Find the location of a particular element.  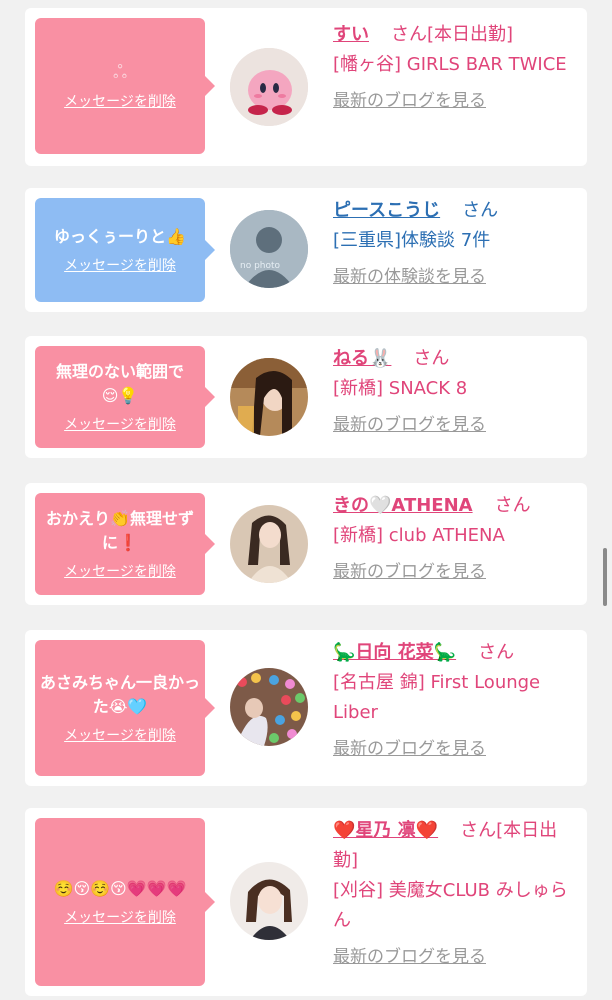

no-photo-label: no photo is located at coordinates (260, 266).